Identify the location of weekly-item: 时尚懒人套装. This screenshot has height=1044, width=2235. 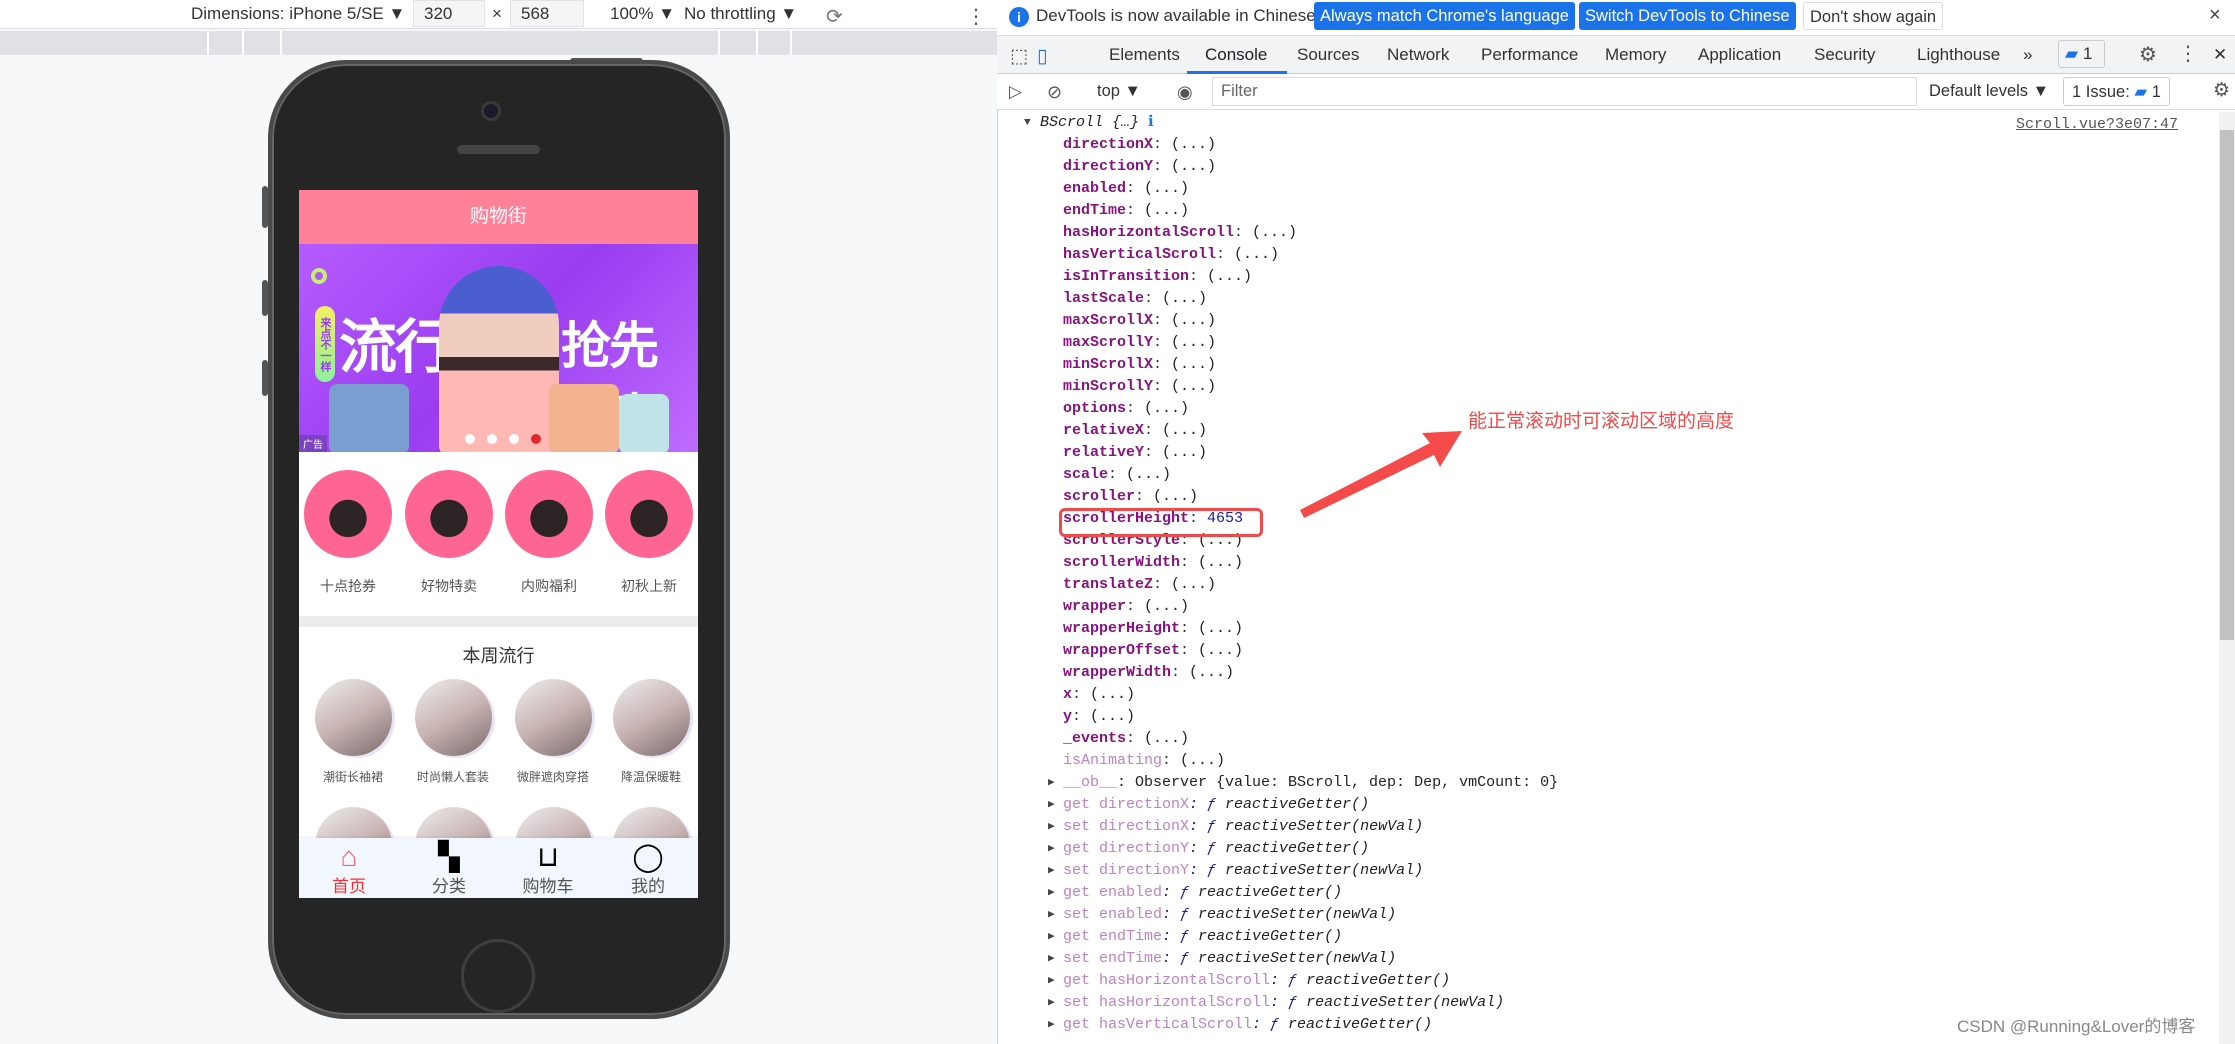
(453, 732).